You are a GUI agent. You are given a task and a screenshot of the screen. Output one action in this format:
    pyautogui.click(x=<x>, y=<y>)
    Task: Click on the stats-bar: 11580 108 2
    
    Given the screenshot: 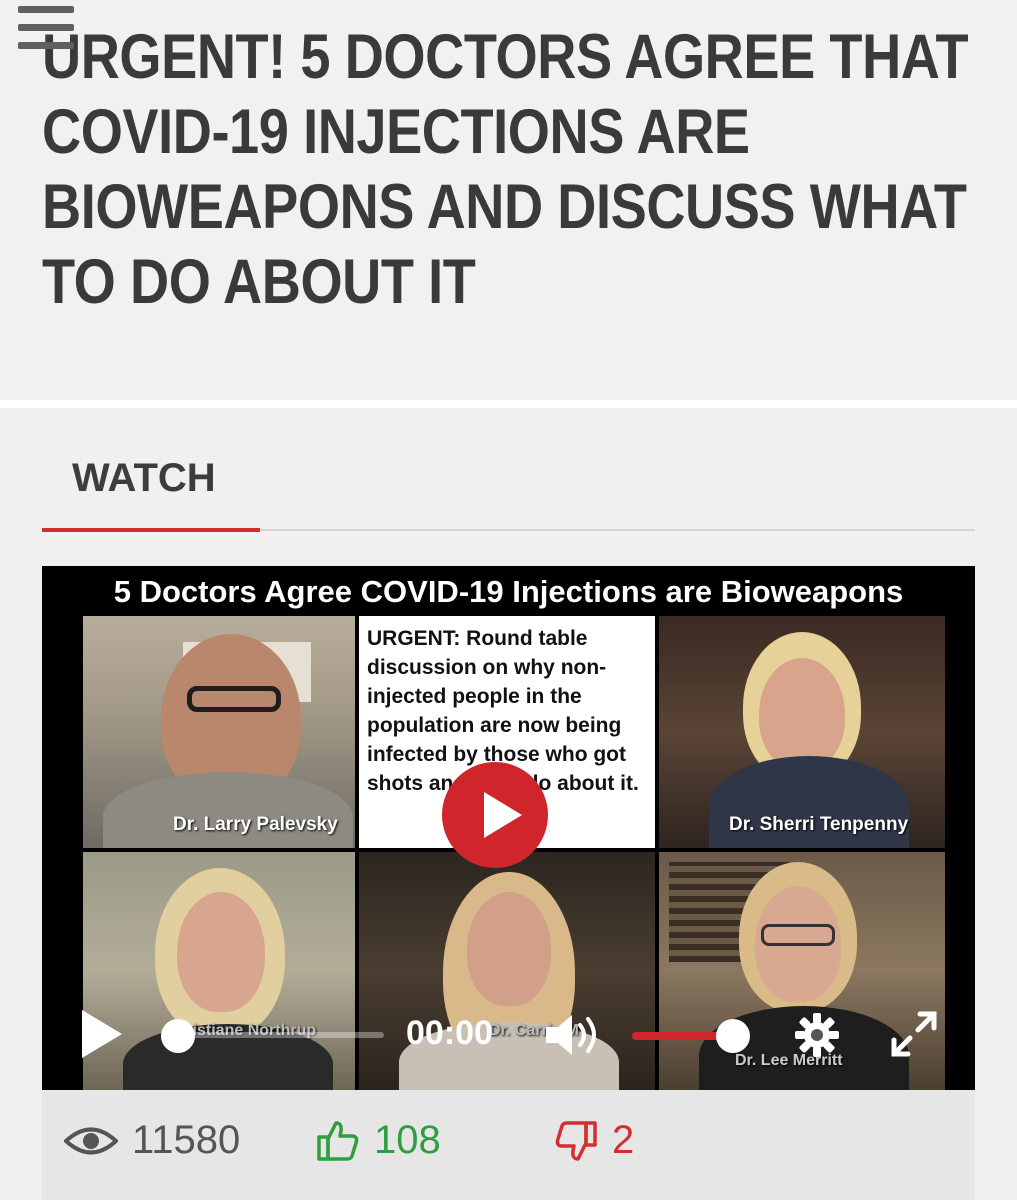 What is the action you would take?
    pyautogui.click(x=508, y=1145)
    